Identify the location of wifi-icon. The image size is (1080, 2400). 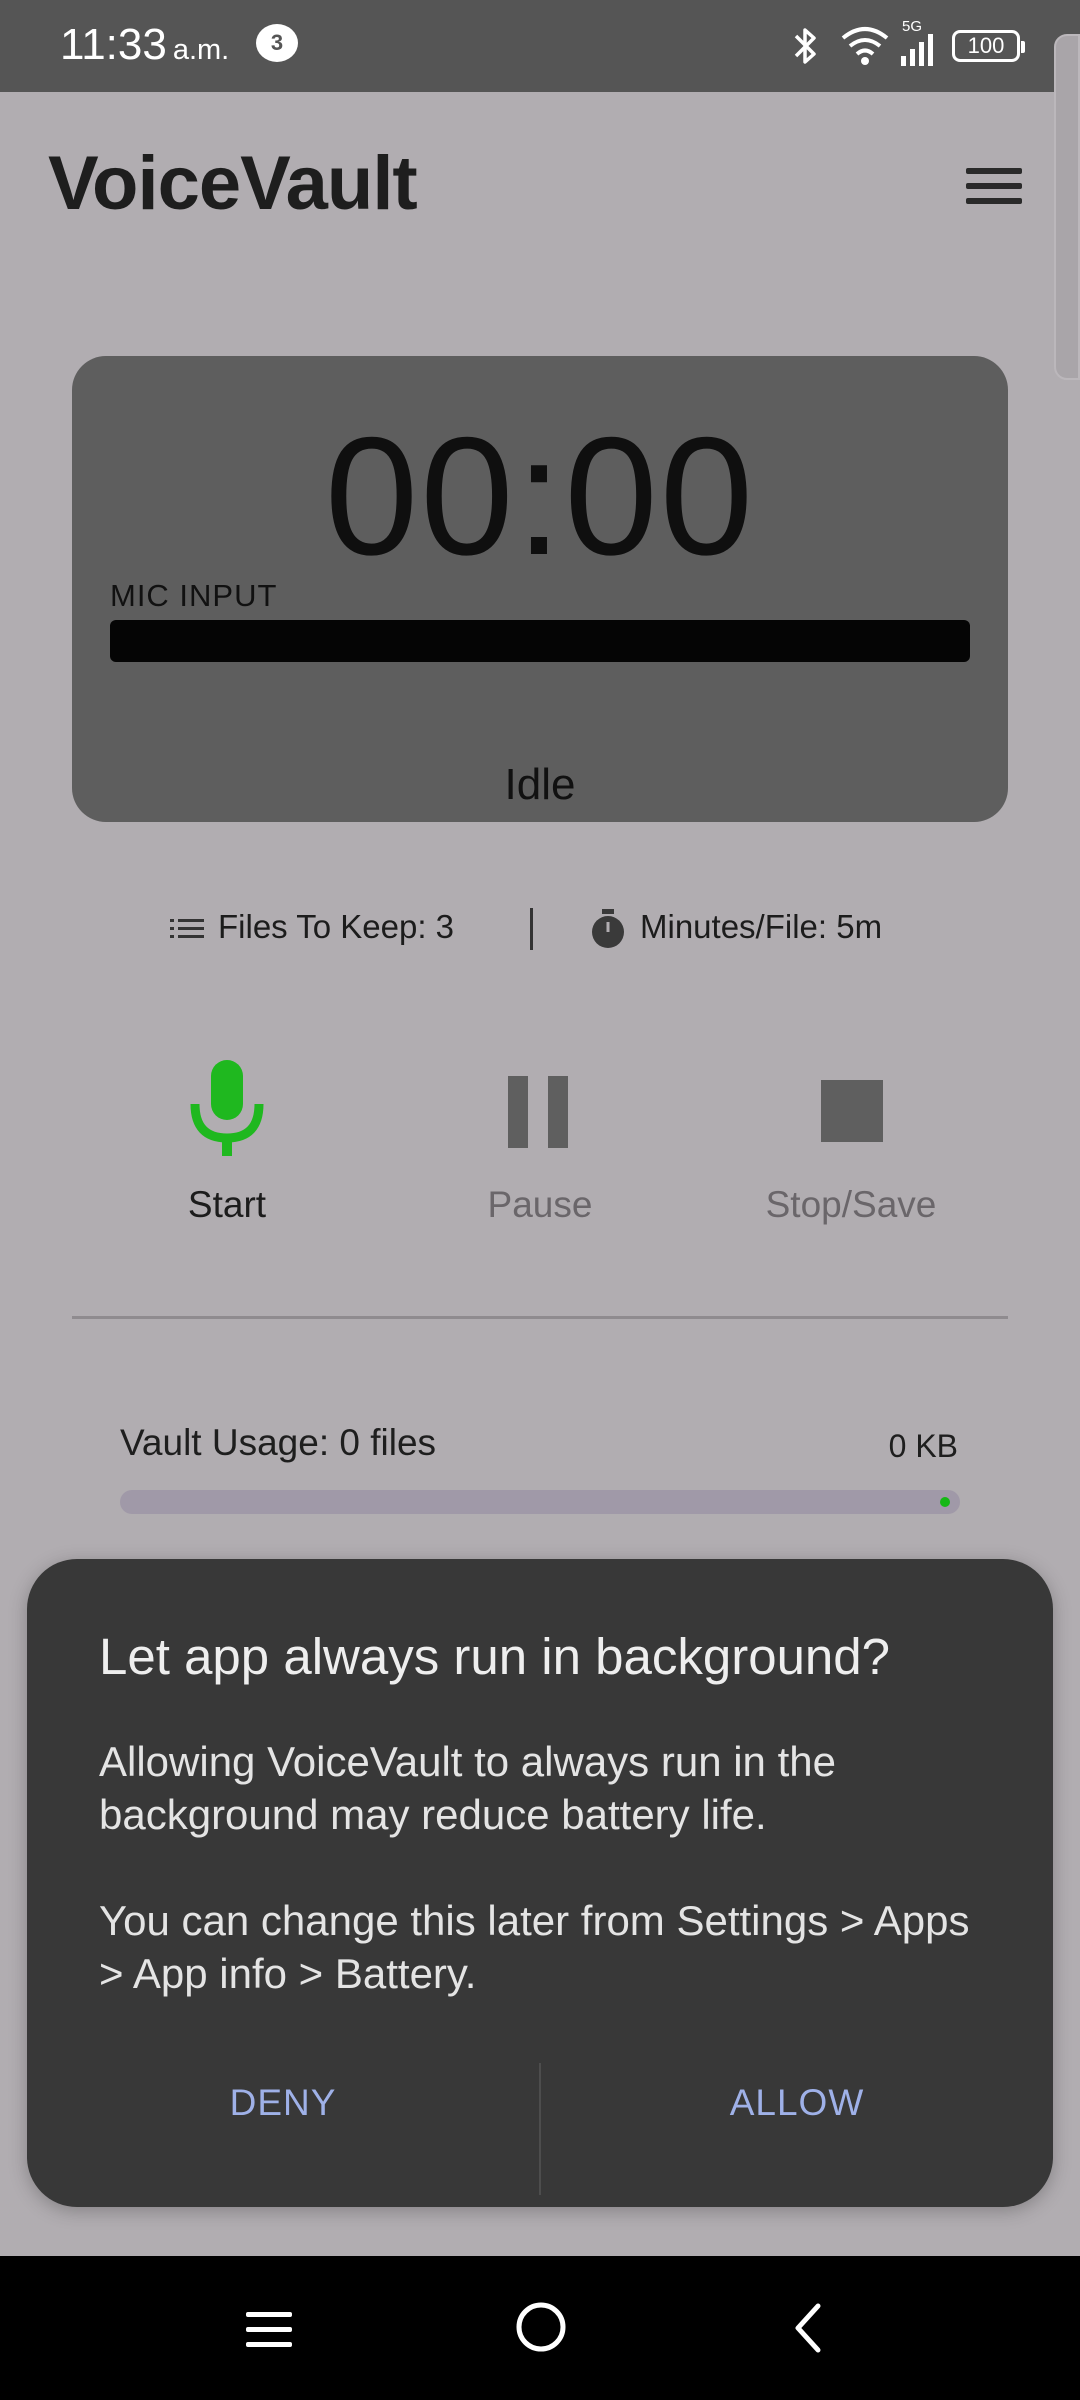
(865, 46).